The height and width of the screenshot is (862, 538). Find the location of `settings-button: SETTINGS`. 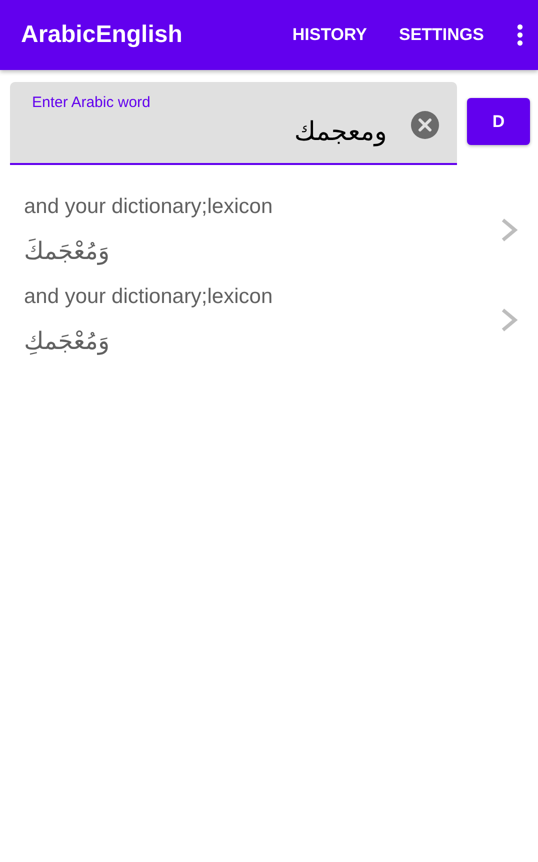

settings-button: SETTINGS is located at coordinates (441, 35).